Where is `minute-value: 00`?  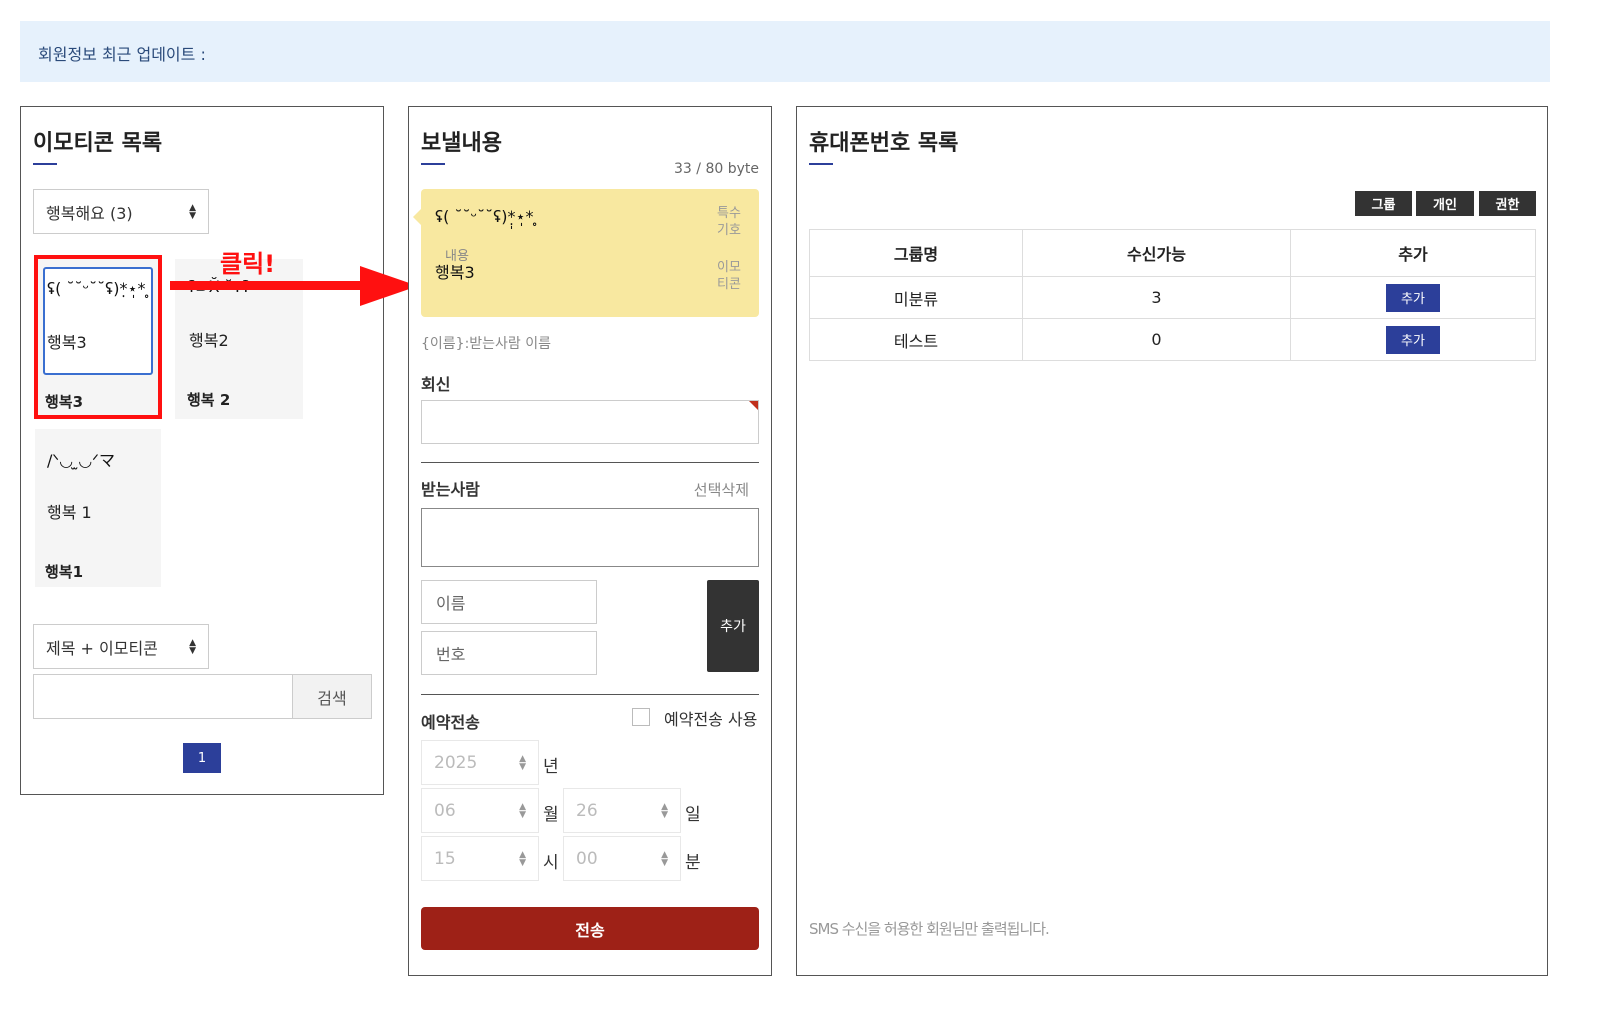
minute-value: 00 is located at coordinates (587, 858).